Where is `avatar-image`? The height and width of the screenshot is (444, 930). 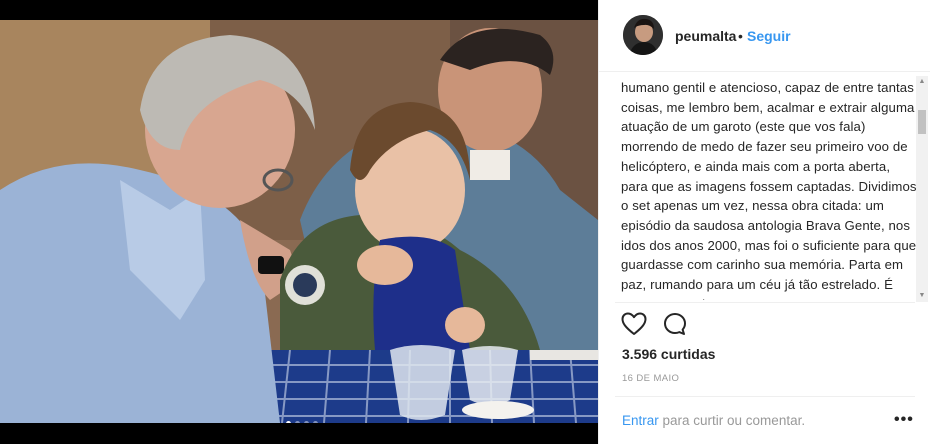
avatar-image is located at coordinates (643, 35).